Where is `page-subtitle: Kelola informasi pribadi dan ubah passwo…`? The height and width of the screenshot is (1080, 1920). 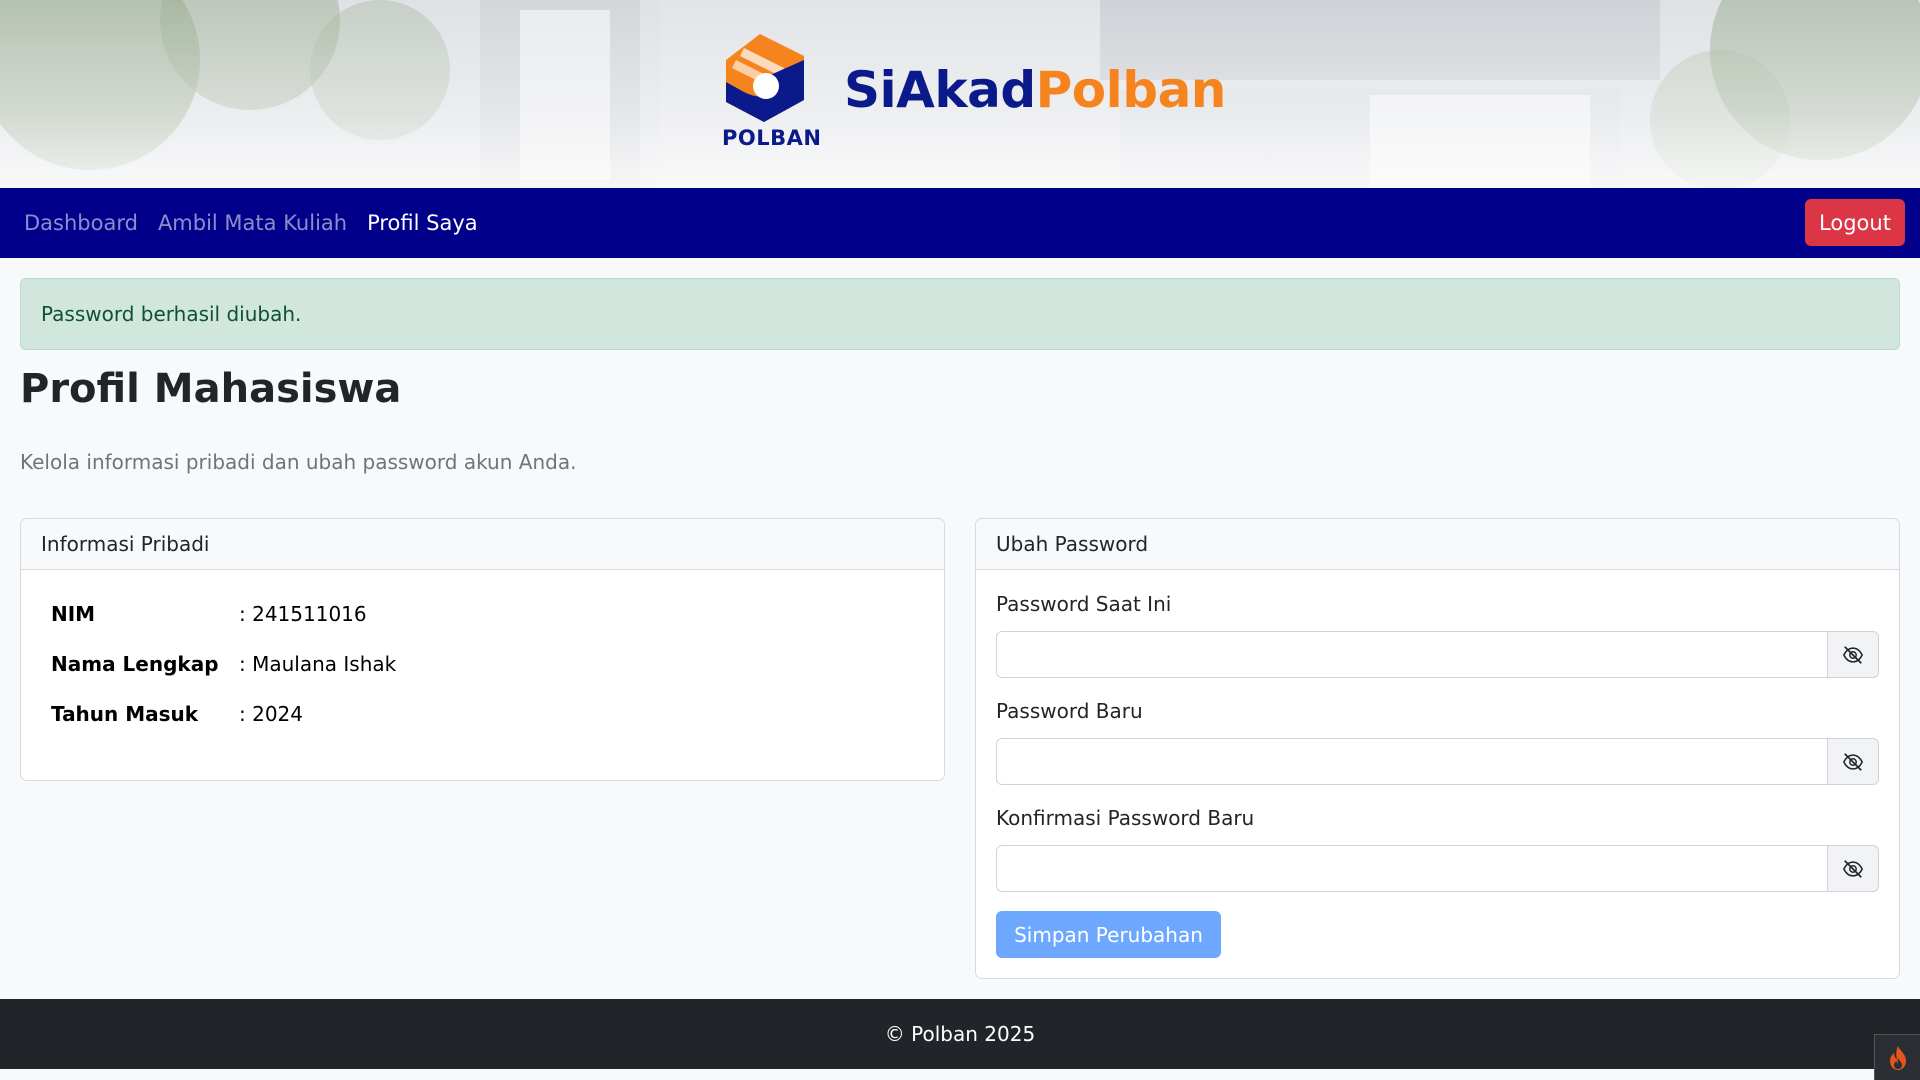 page-subtitle: Kelola informasi pribadi dan ubah passwo… is located at coordinates (298, 462).